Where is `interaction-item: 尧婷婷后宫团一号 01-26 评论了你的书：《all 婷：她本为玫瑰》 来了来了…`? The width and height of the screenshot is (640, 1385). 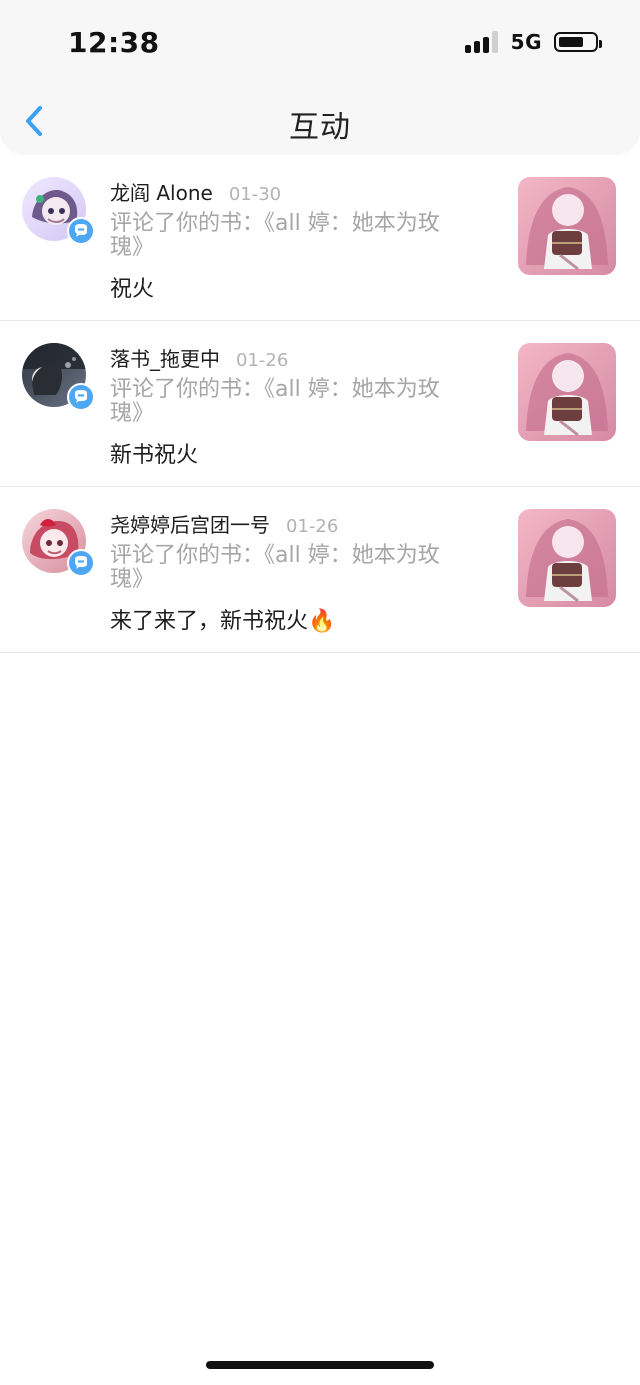
interaction-item: 尧婷婷后宫团一号 01-26 评论了你的书：《all 婷：她本为玫瑰》 来了来了… is located at coordinates (320, 570).